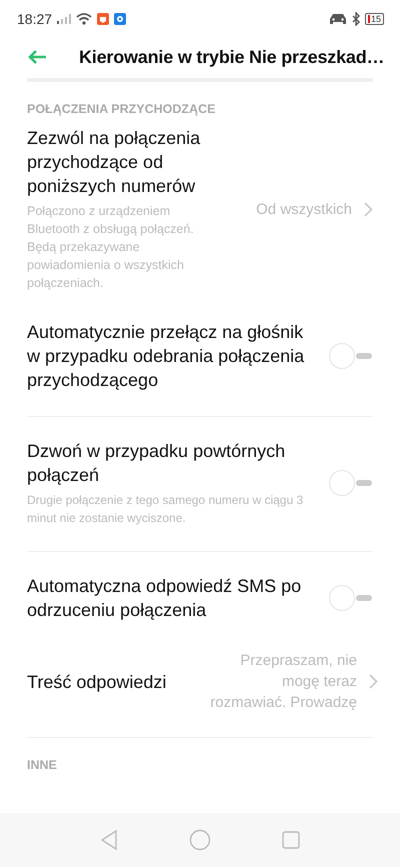  I want to click on setting-title: Automatycznie przełącz na głośnik w przypadku odebrania połączenia przychodzącego, so click(166, 356).